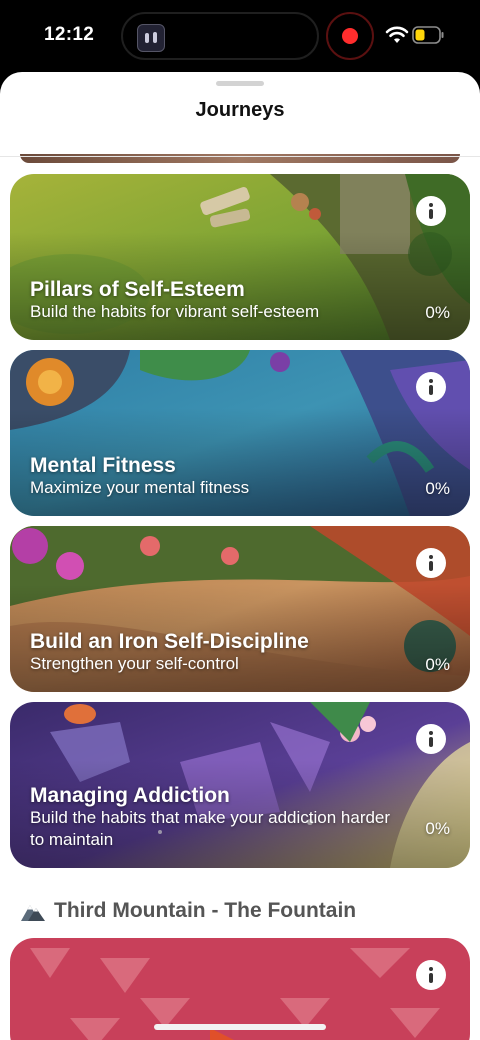  I want to click on battery-icon, so click(428, 35).